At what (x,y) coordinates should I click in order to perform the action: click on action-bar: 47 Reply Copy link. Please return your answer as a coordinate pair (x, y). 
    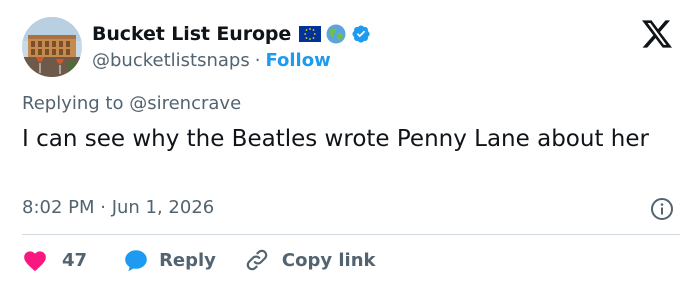
    Looking at the image, I should click on (199, 260).